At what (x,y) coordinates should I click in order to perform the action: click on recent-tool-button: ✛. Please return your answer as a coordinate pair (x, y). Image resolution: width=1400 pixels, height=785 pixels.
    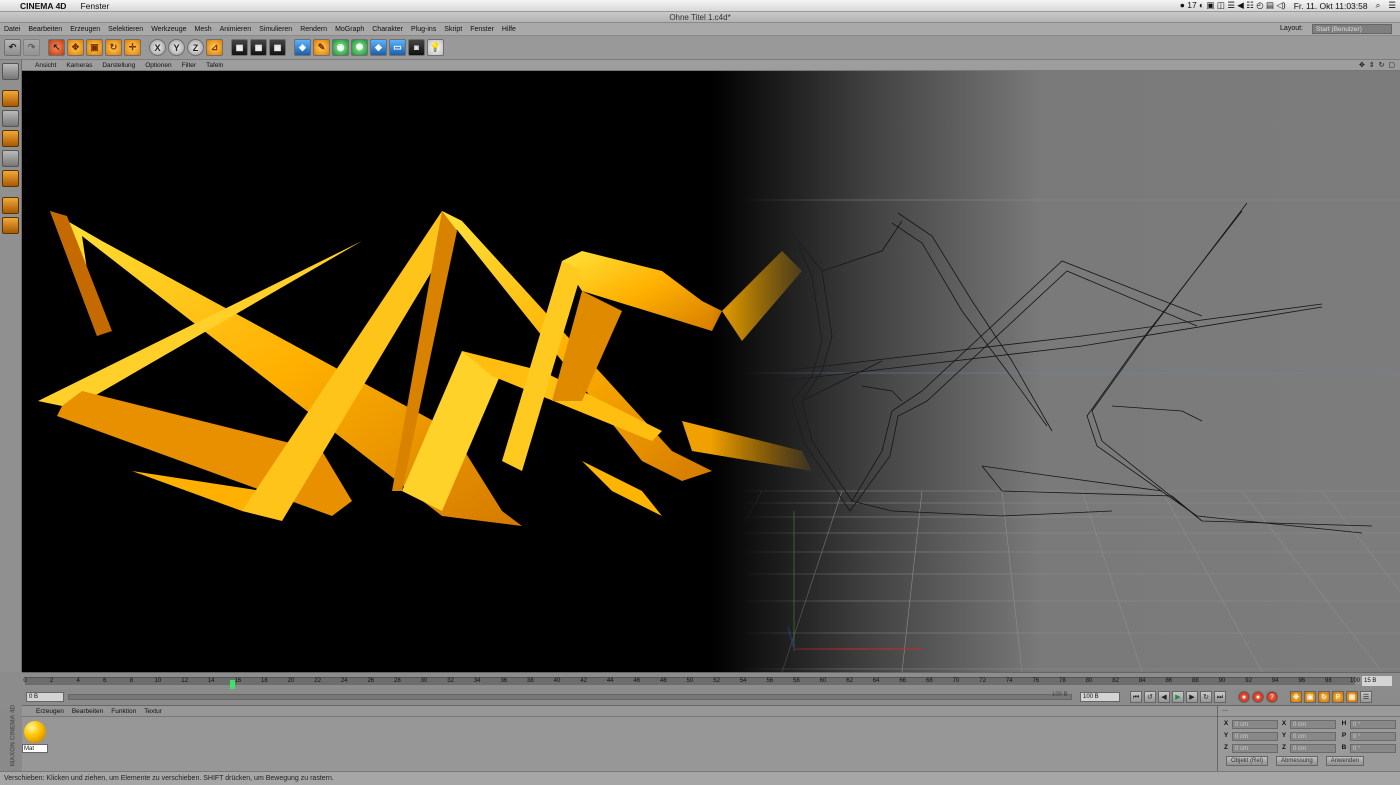
    Looking at the image, I should click on (132, 47).